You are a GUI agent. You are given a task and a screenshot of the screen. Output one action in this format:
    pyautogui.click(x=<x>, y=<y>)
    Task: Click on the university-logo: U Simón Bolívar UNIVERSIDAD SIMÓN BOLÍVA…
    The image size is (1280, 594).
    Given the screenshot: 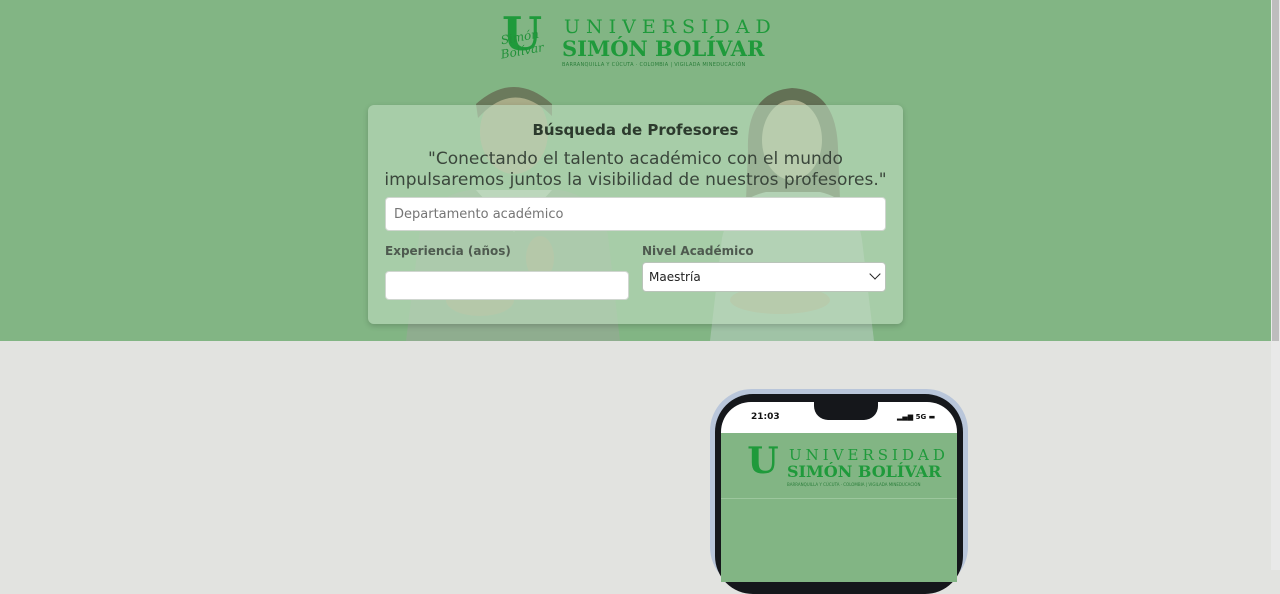 What is the action you would take?
    pyautogui.click(x=636, y=41)
    